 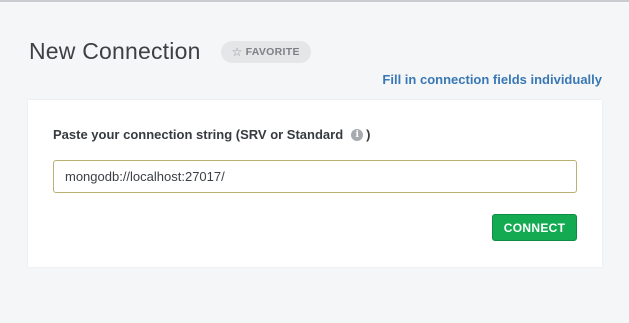 What do you see at coordinates (272, 51) in the screenshot?
I see `favorite-label: FAVORITE` at bounding box center [272, 51].